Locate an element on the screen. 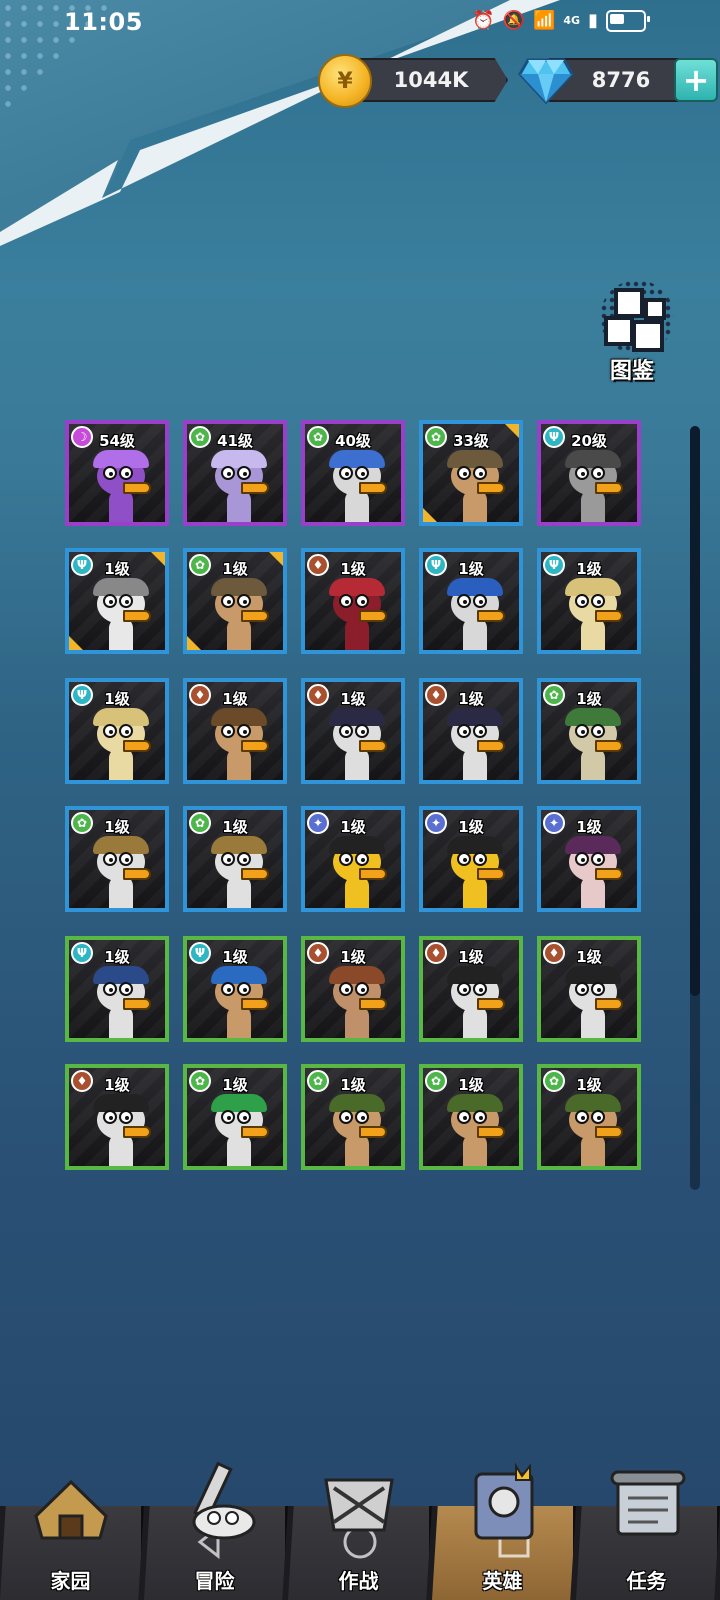 Image resolution: width=720 pixels, height=1600 pixels. status-icons: ⏰ 🔕 📶 4G ▮ is located at coordinates (561, 21).